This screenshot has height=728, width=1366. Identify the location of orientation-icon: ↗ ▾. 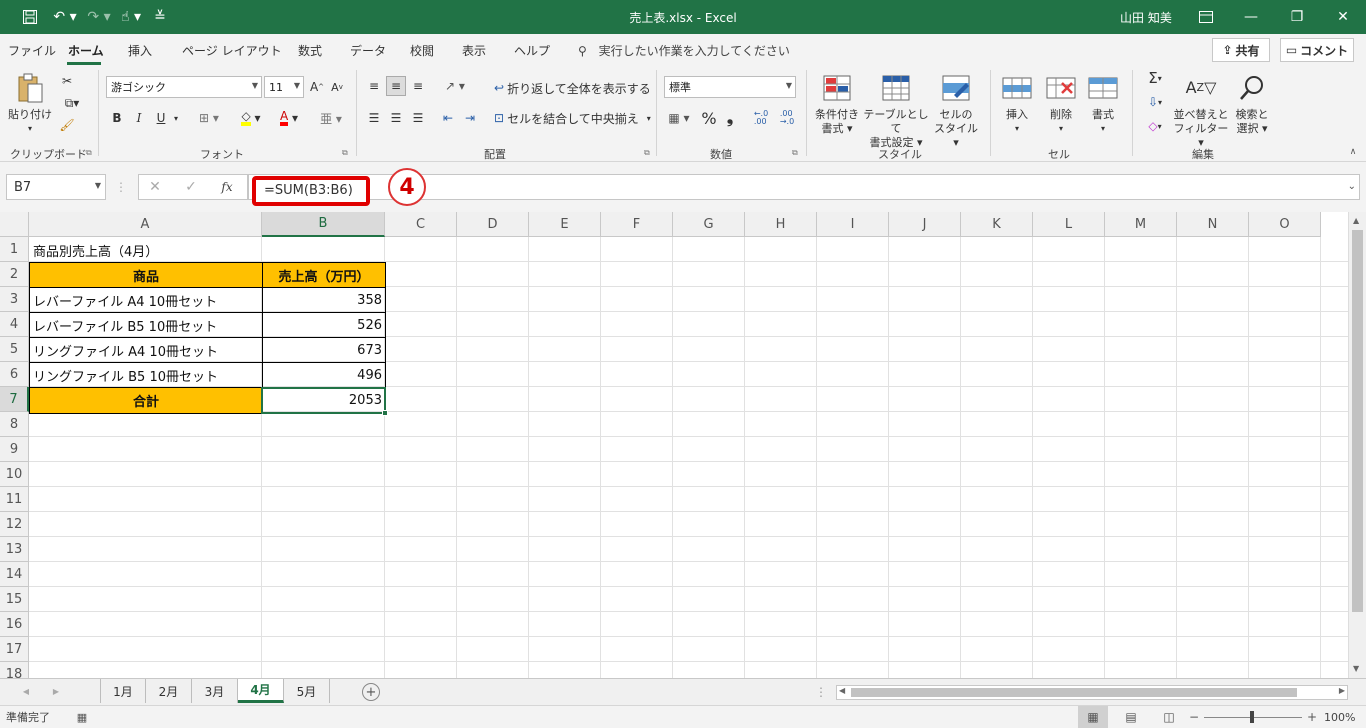
(455, 86).